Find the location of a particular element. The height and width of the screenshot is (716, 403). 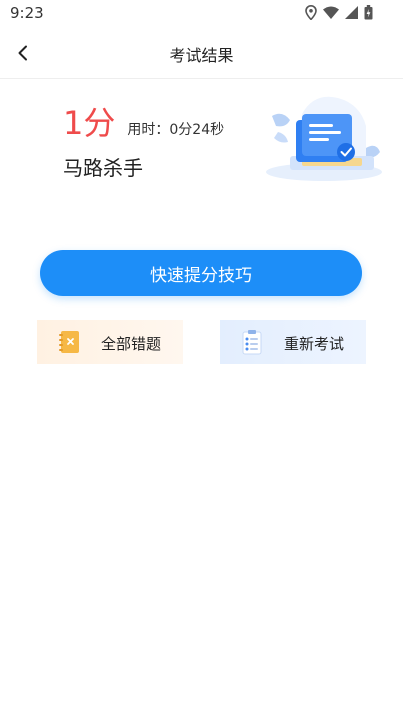

page-title: 考试结果 is located at coordinates (201, 55).